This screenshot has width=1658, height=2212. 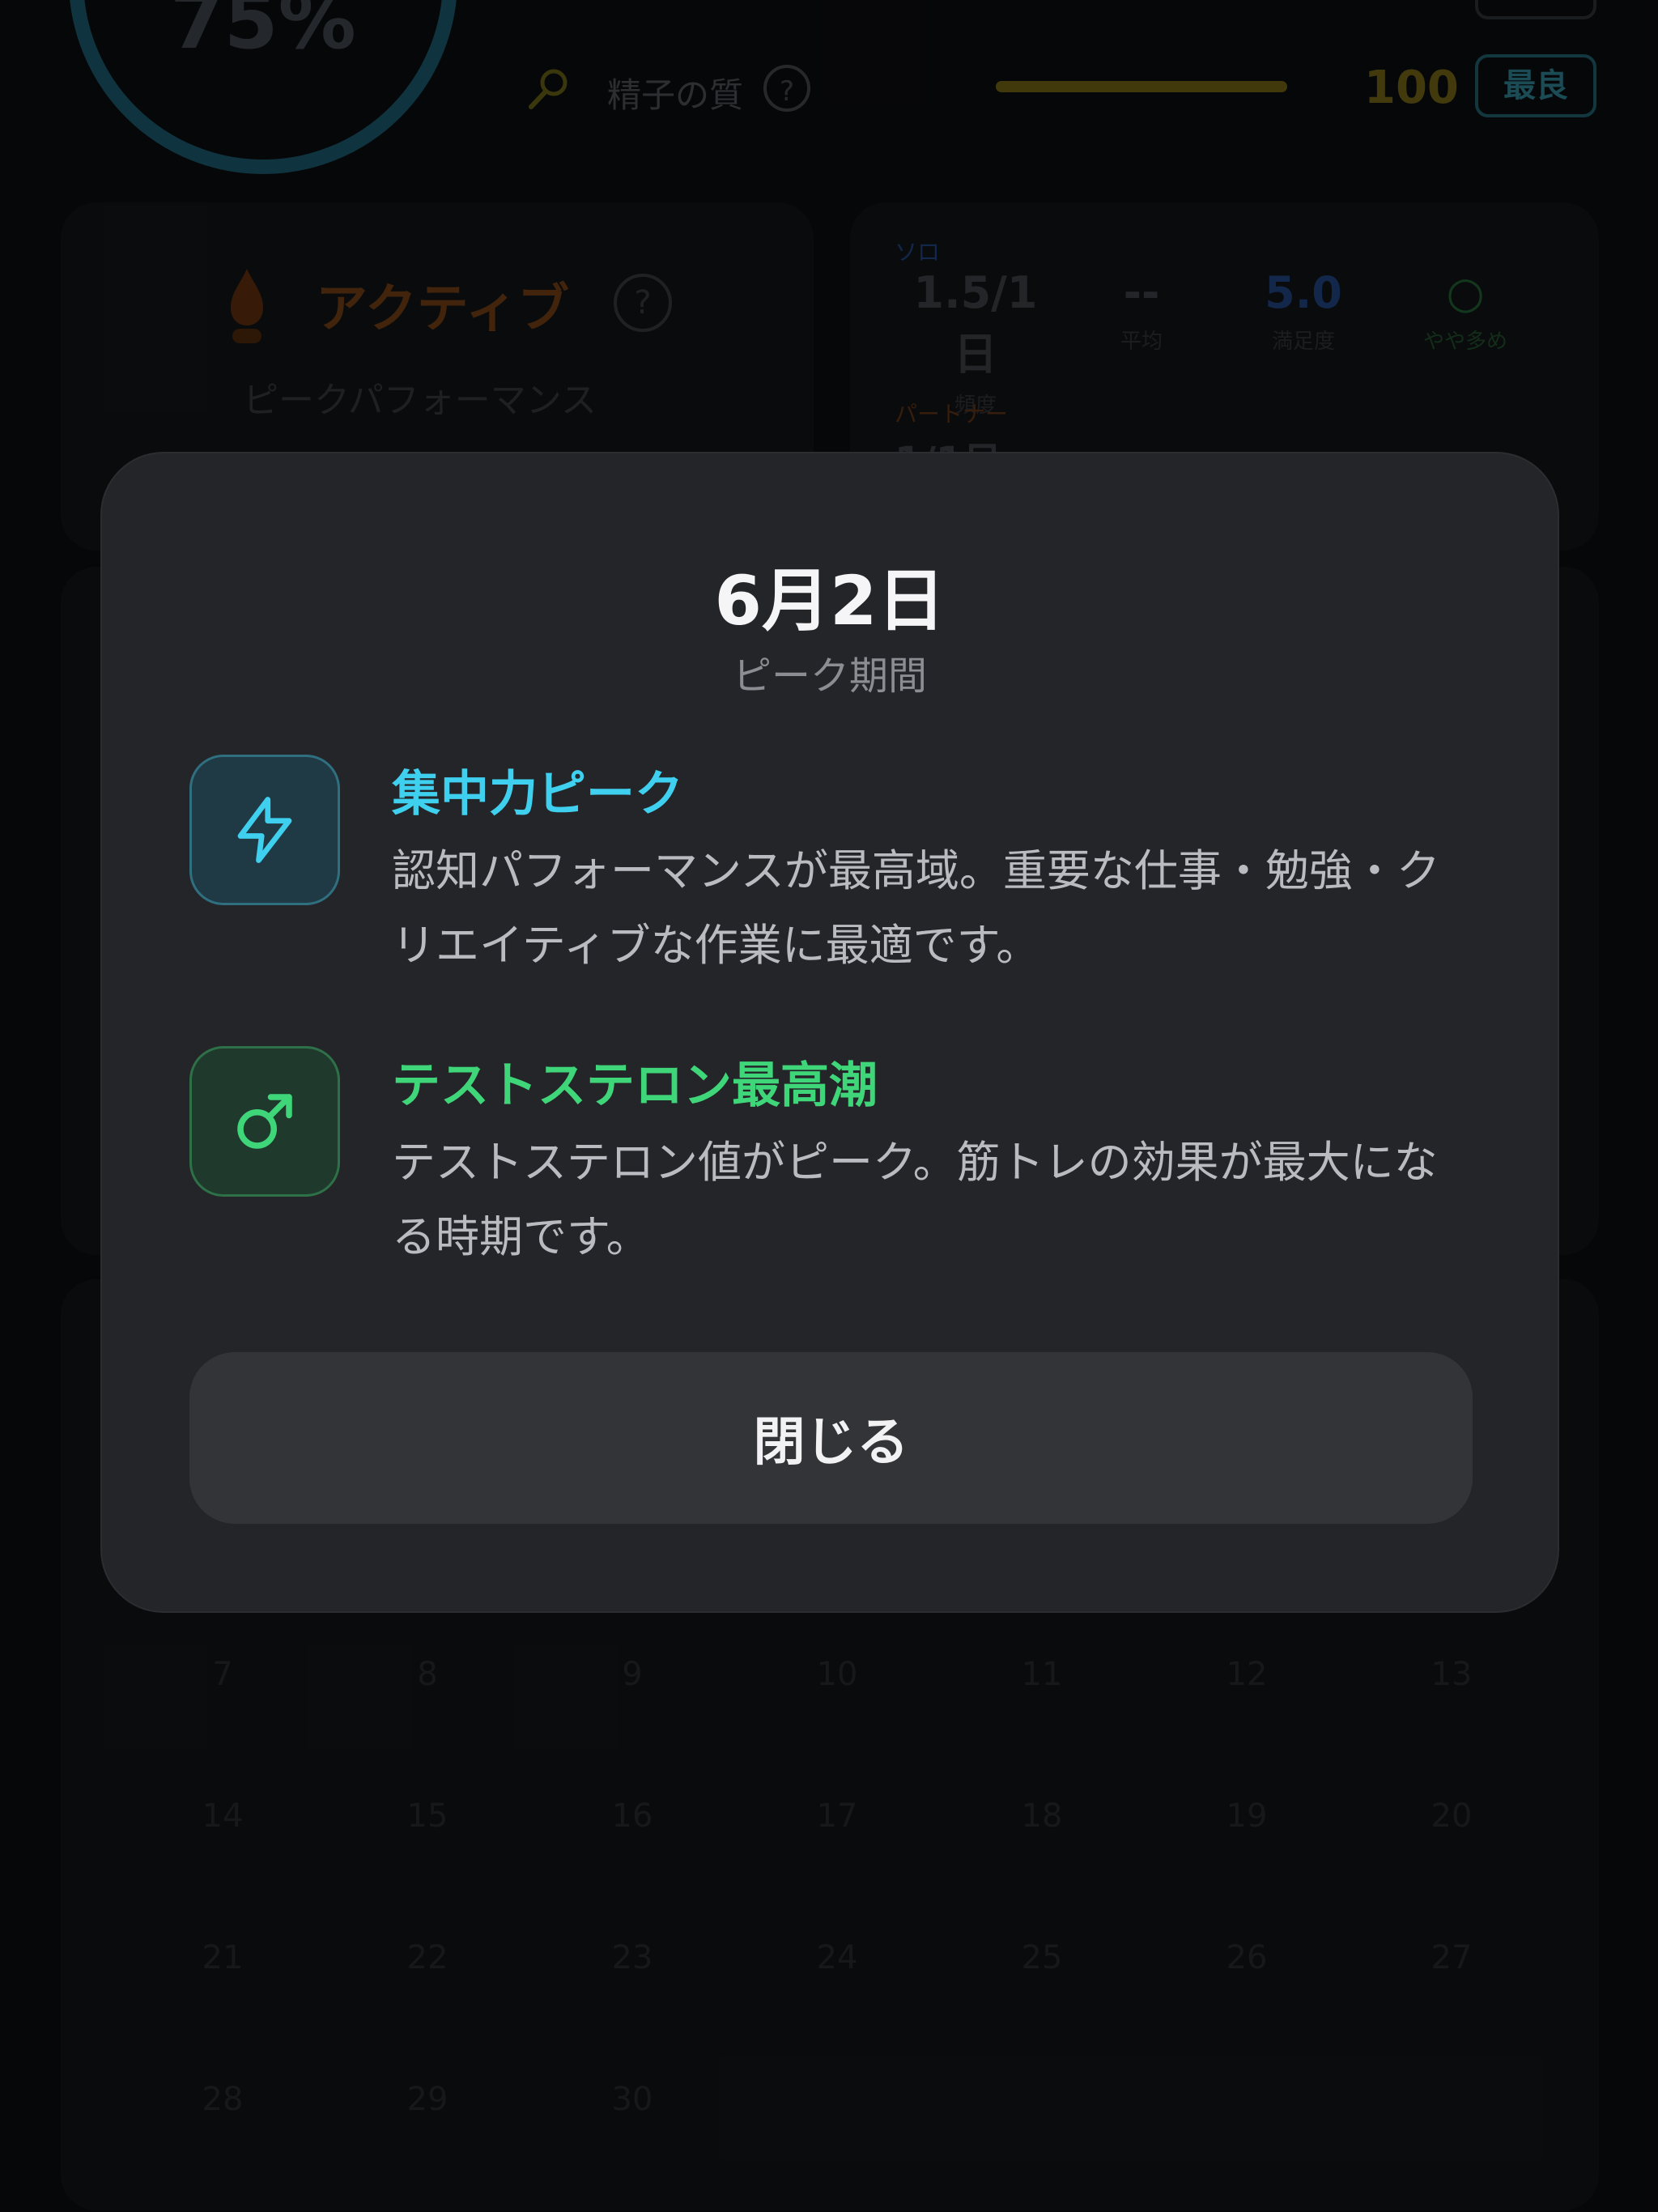 What do you see at coordinates (264, 1121) in the screenshot?
I see `male-symbol-icon` at bounding box center [264, 1121].